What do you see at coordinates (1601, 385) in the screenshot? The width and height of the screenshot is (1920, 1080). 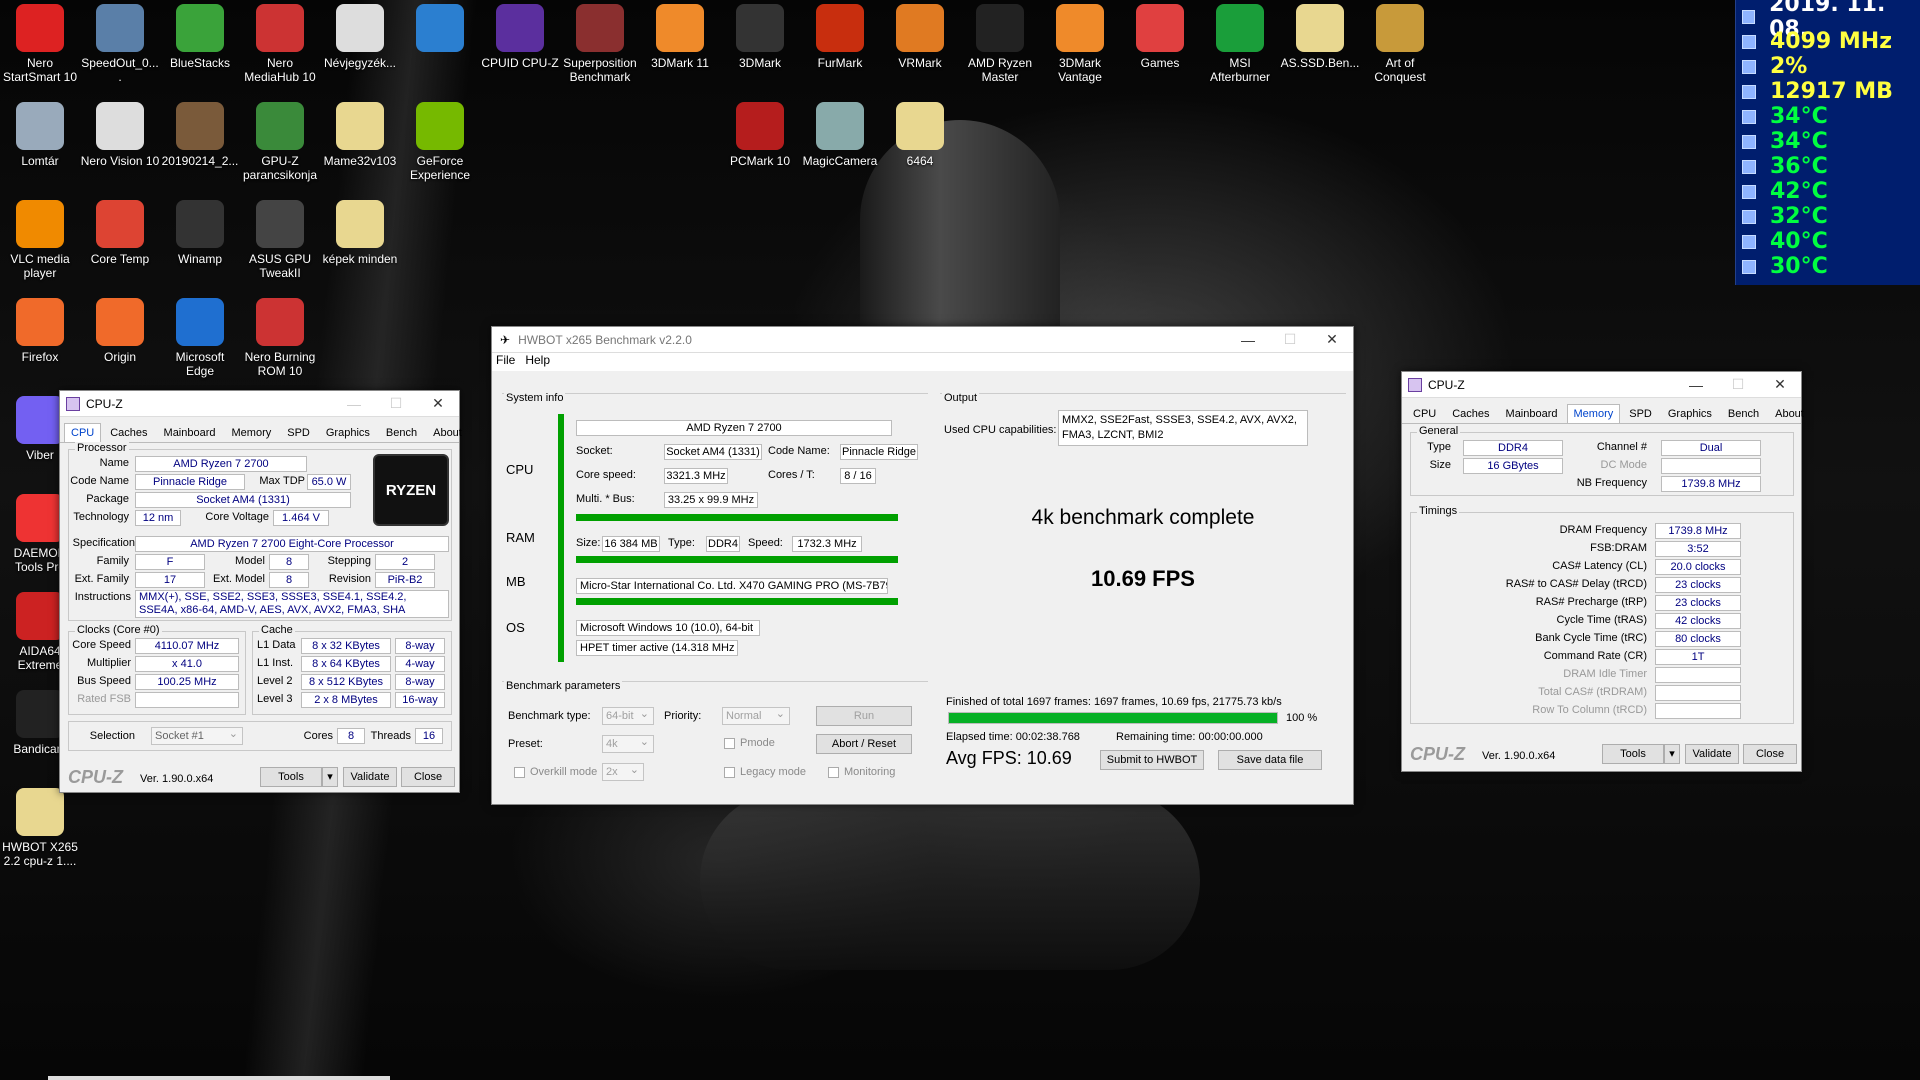 I see `cpuz-memory-titlebar: CPU-Z — ☐ ✕` at bounding box center [1601, 385].